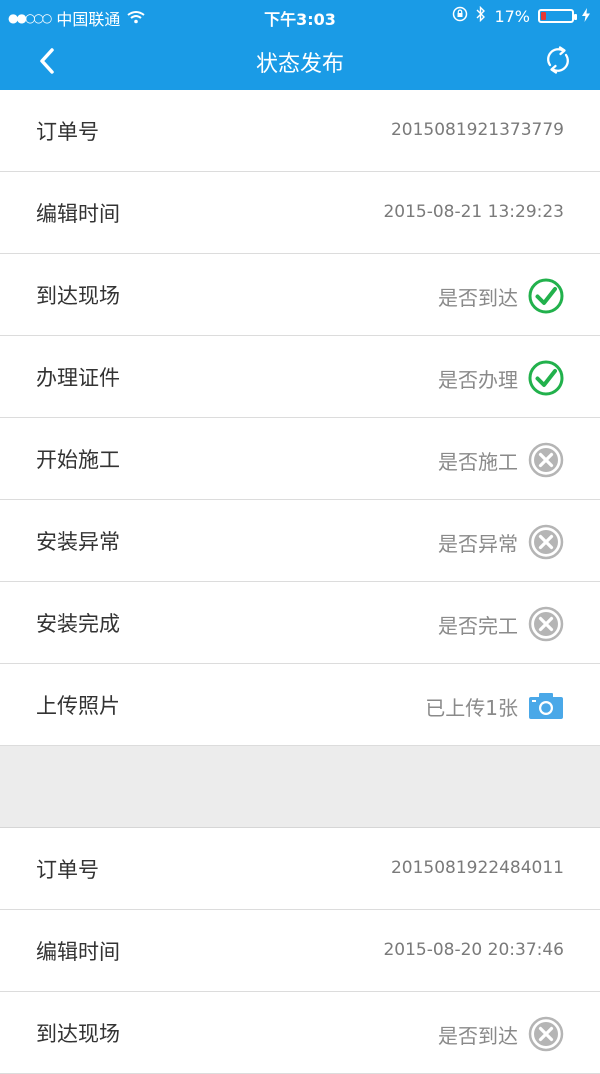 The height and width of the screenshot is (1074, 600). Describe the element at coordinates (300, 951) in the screenshot. I see `edit-time-row: 编辑时间 2015-08-20 20:37:46` at that location.